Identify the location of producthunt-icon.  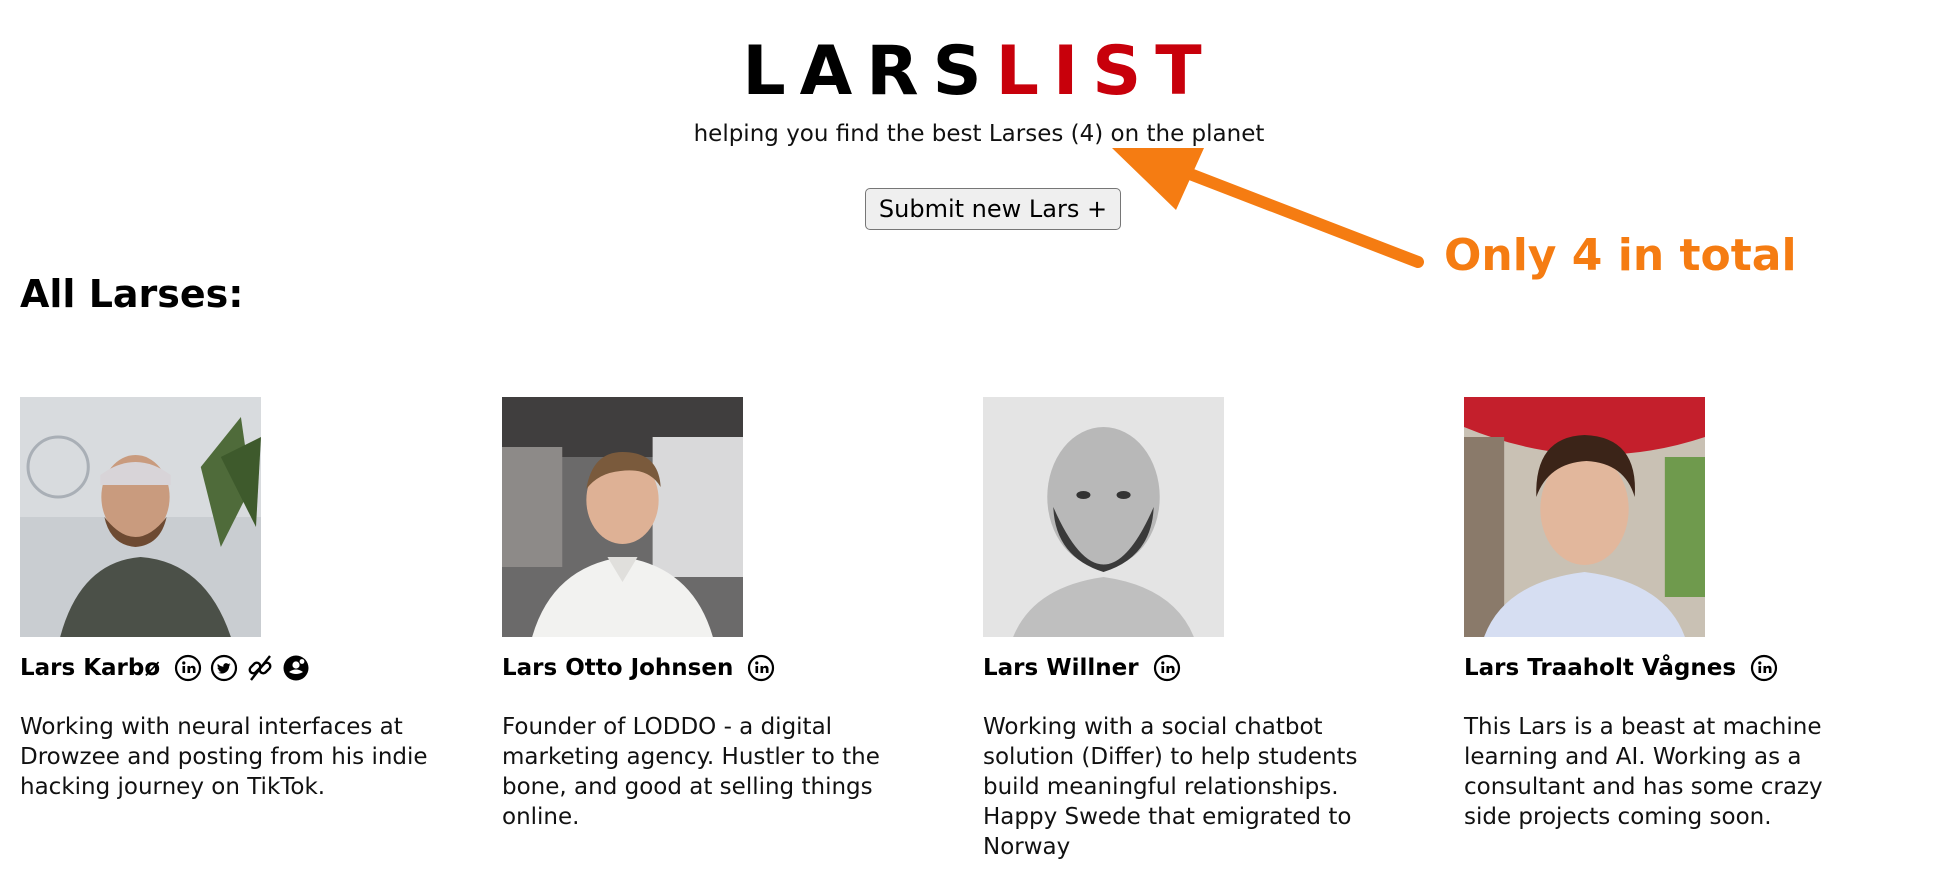
(296, 668).